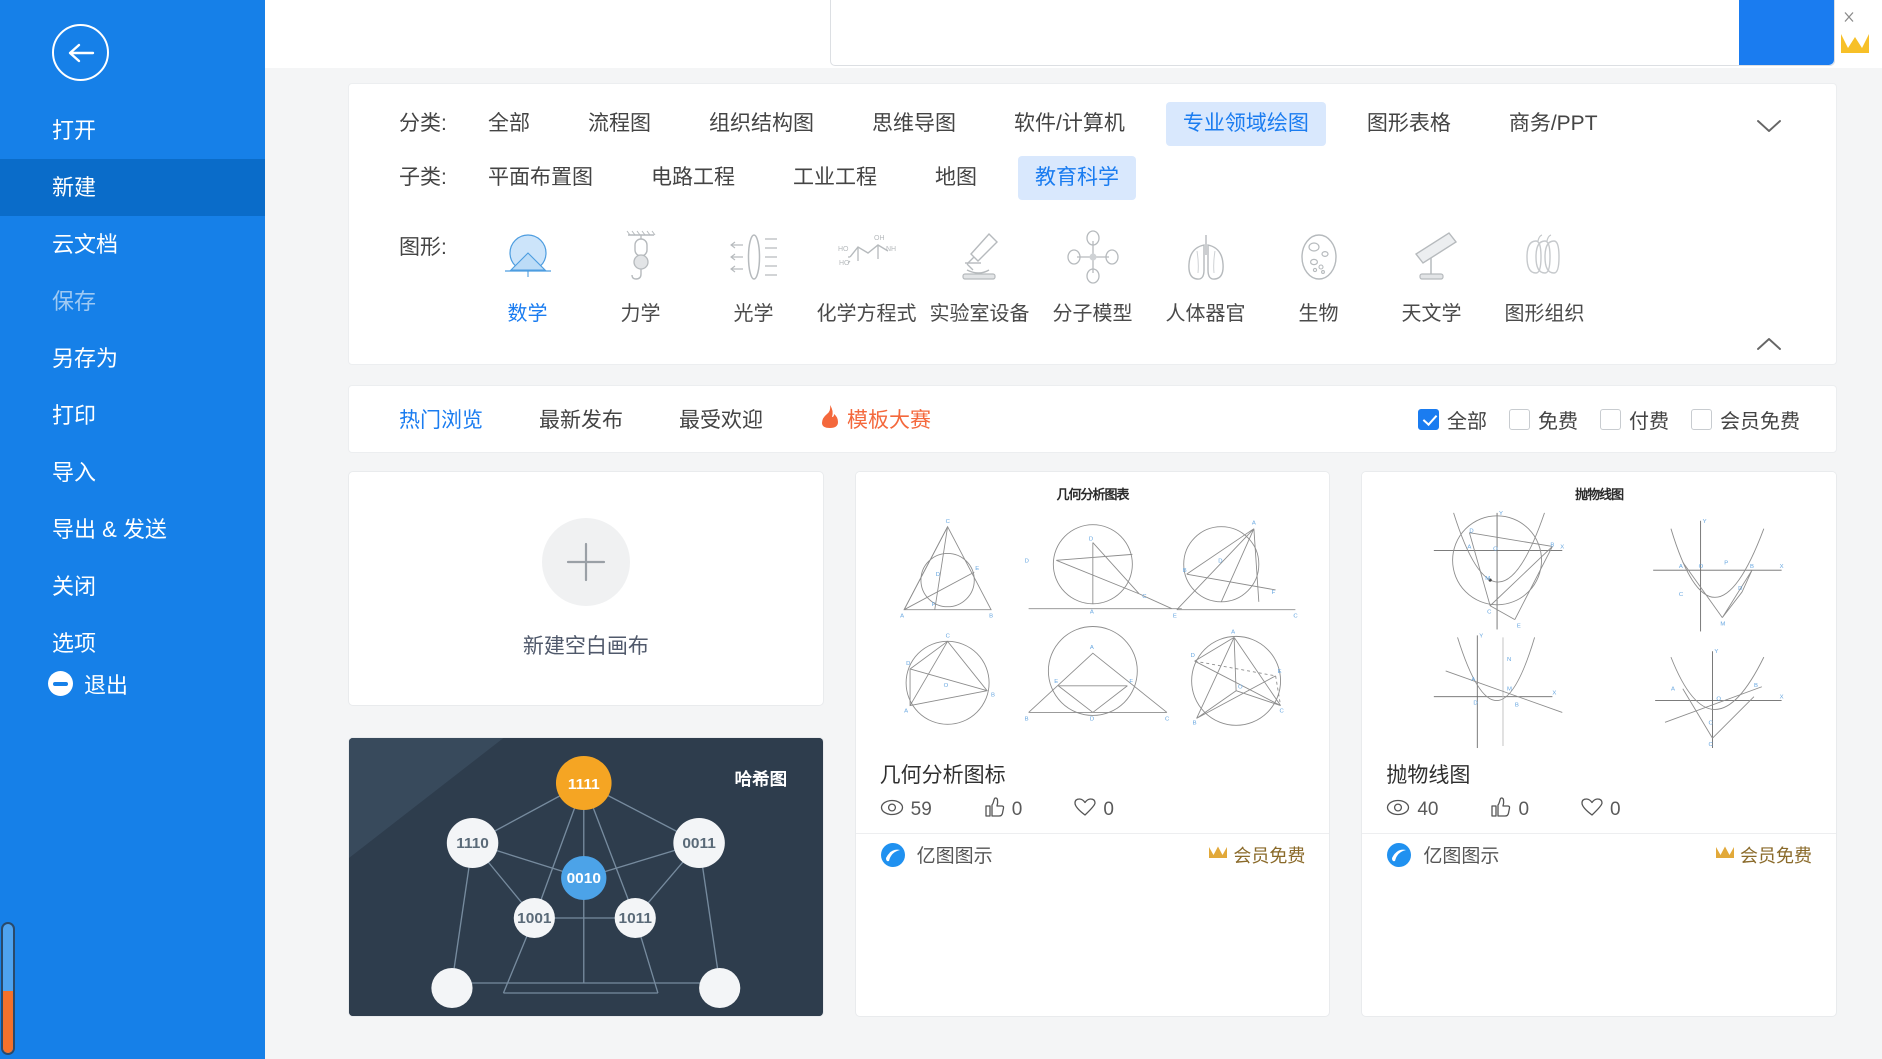 This screenshot has height=1059, width=1882. Describe the element at coordinates (1428, 775) in the screenshot. I see `template-card-title: 抛物线图` at that location.